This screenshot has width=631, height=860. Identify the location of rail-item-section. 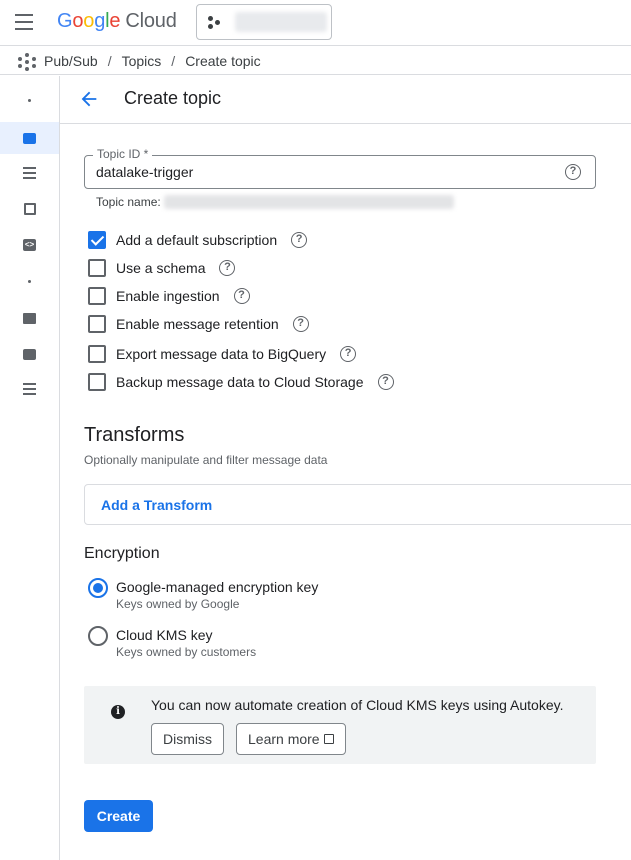
(29, 281).